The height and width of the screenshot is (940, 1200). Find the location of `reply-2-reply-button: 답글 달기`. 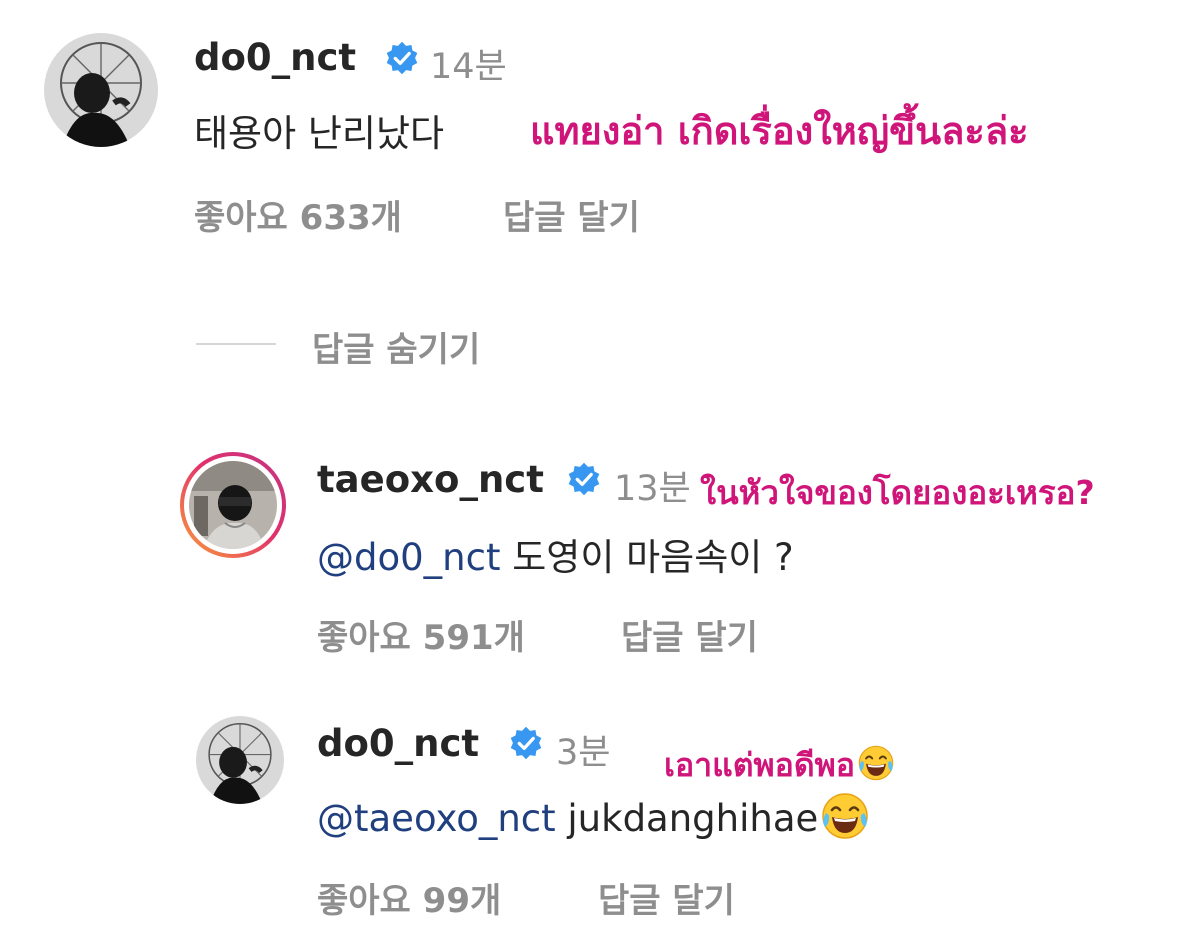

reply-2-reply-button: 답글 달기 is located at coordinates (666, 897).